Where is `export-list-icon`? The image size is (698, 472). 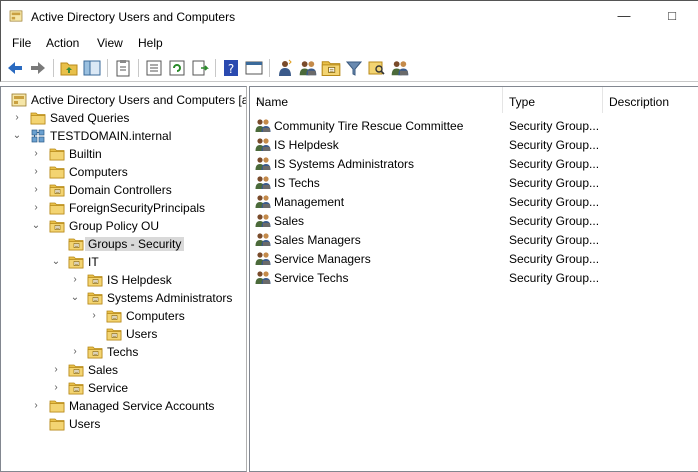
export-list-icon is located at coordinates (200, 68).